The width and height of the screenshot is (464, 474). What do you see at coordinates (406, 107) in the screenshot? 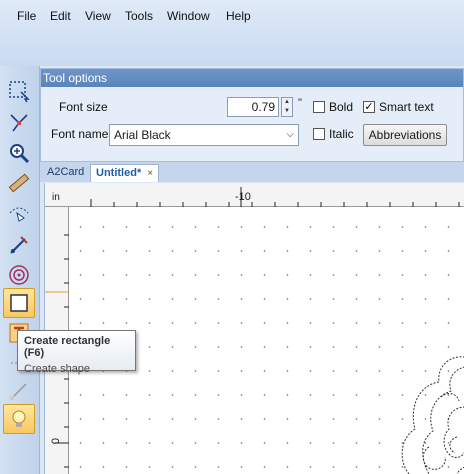
I see `smart-text-label: Smart text` at bounding box center [406, 107].